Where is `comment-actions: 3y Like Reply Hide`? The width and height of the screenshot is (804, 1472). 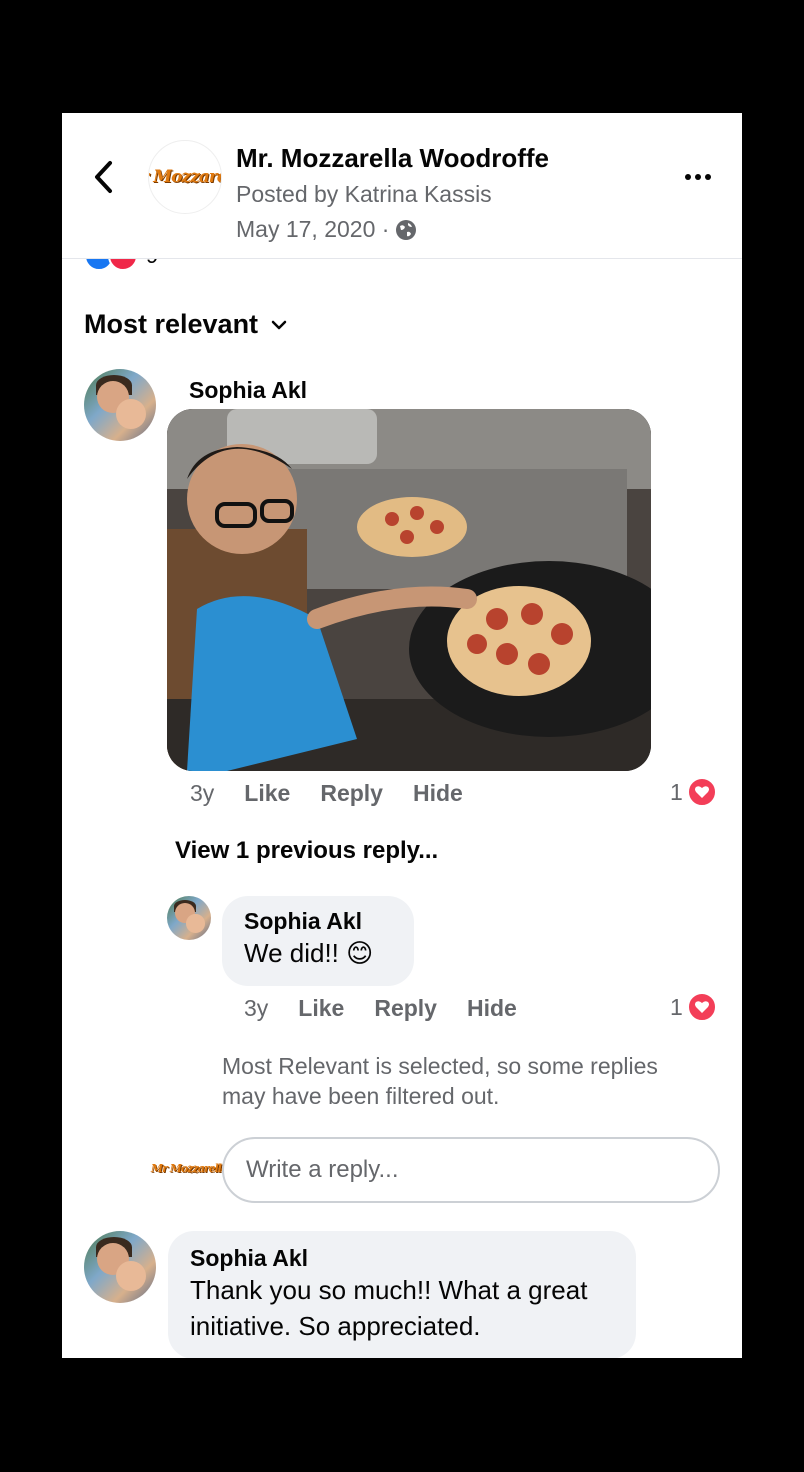
comment-actions: 3y Like Reply Hide is located at coordinates (341, 793).